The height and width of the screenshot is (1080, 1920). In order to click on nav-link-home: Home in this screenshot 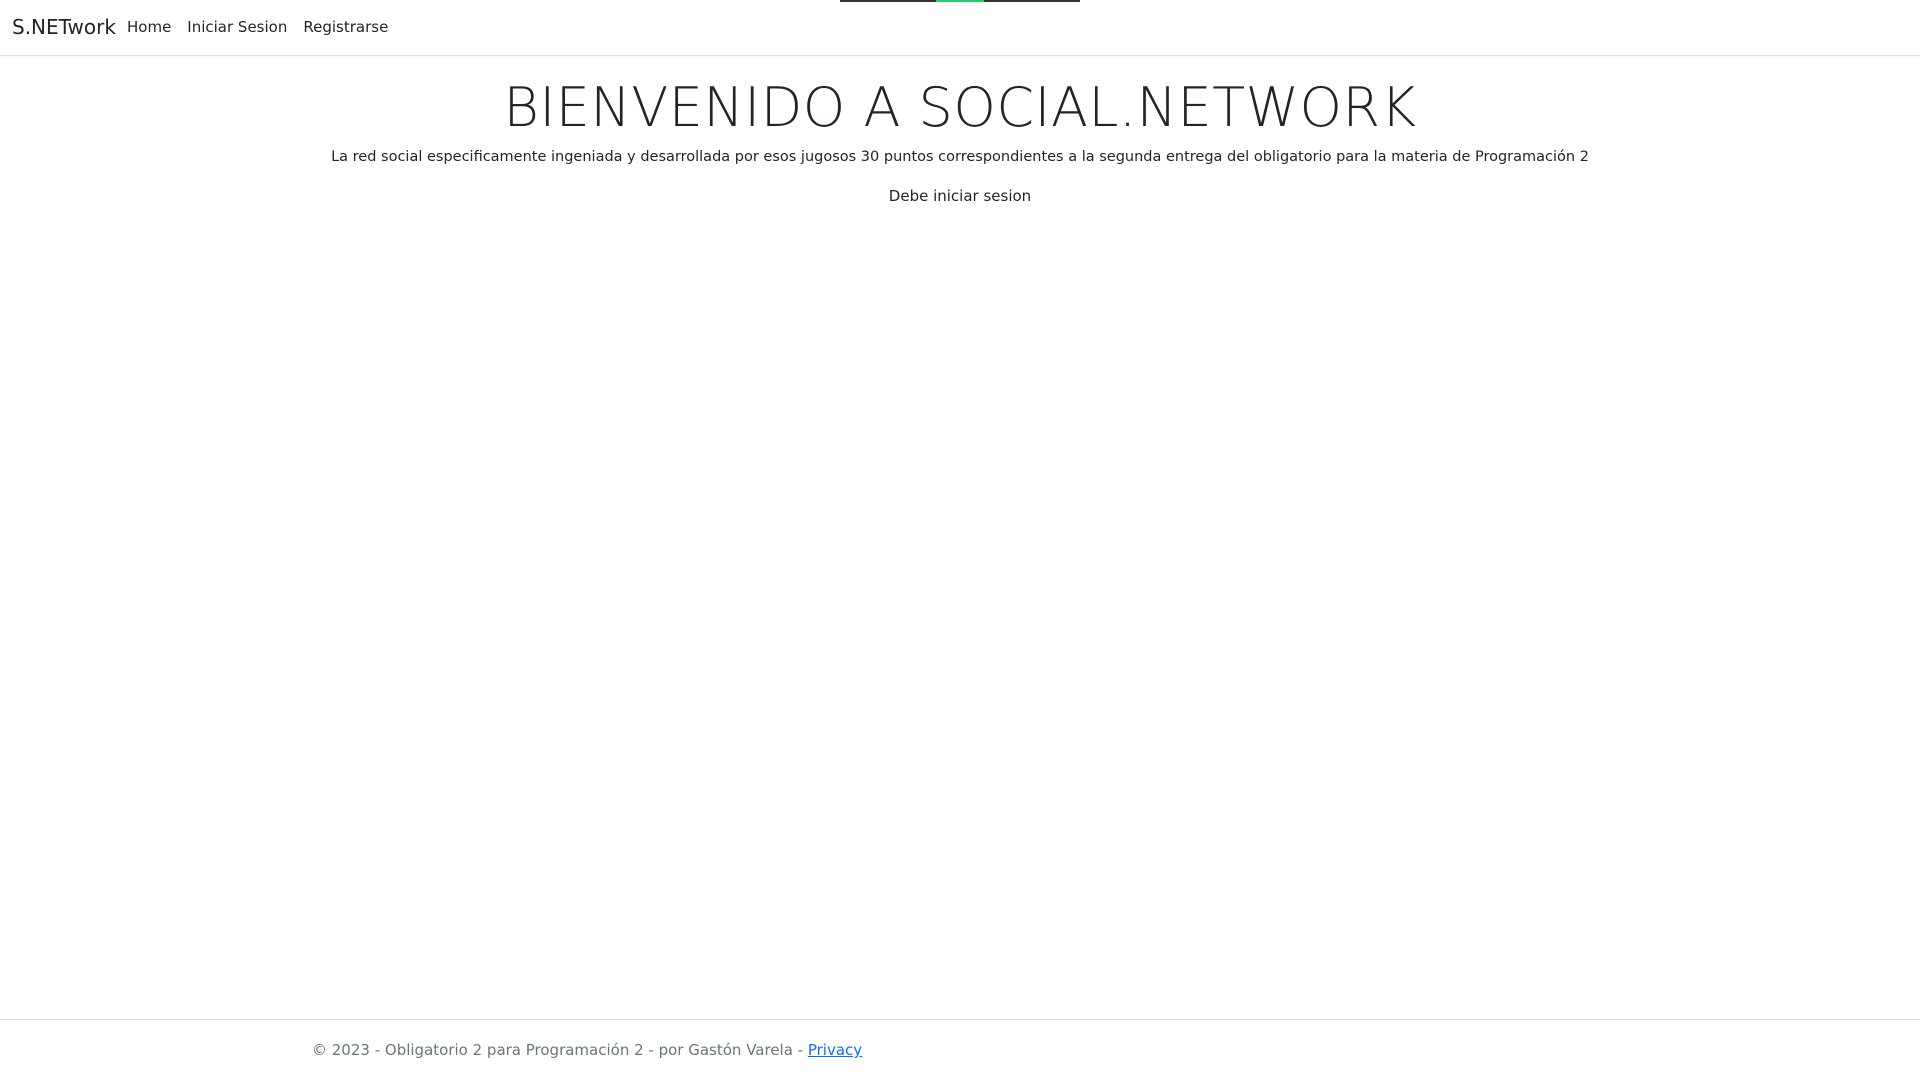, I will do `click(149, 27)`.